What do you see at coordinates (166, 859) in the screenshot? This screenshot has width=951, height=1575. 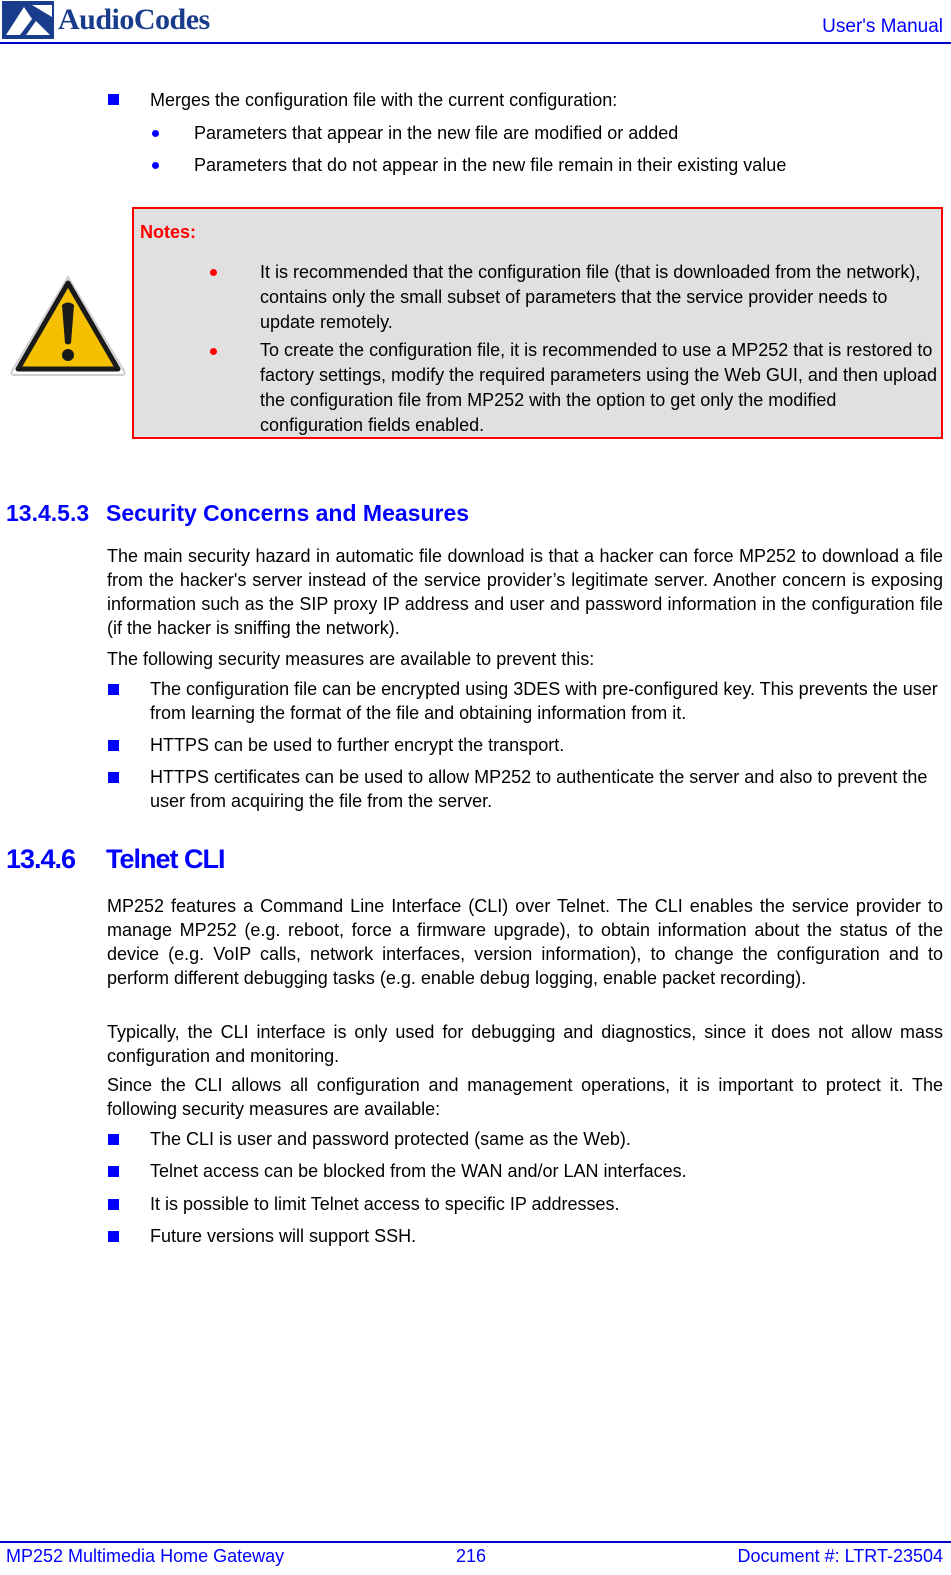 I see `section-title: Telnet CLI` at bounding box center [166, 859].